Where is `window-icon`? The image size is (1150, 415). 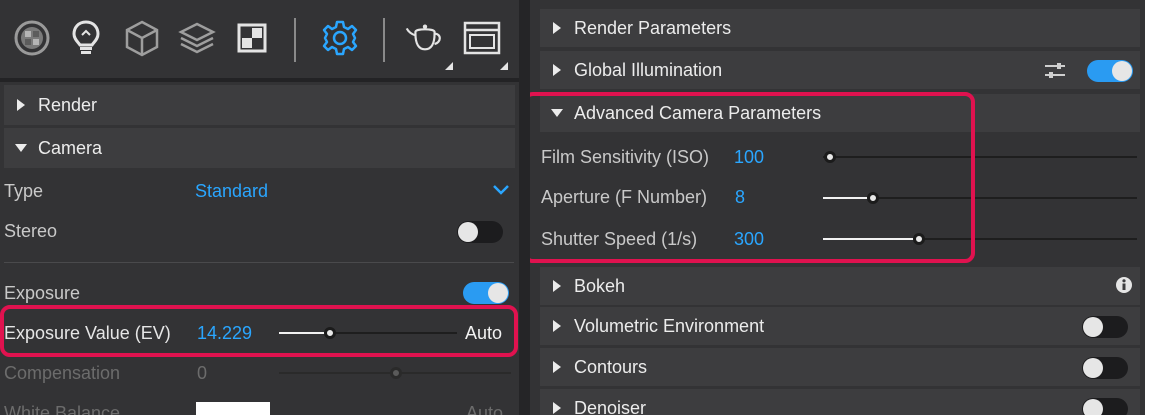 window-icon is located at coordinates (482, 38).